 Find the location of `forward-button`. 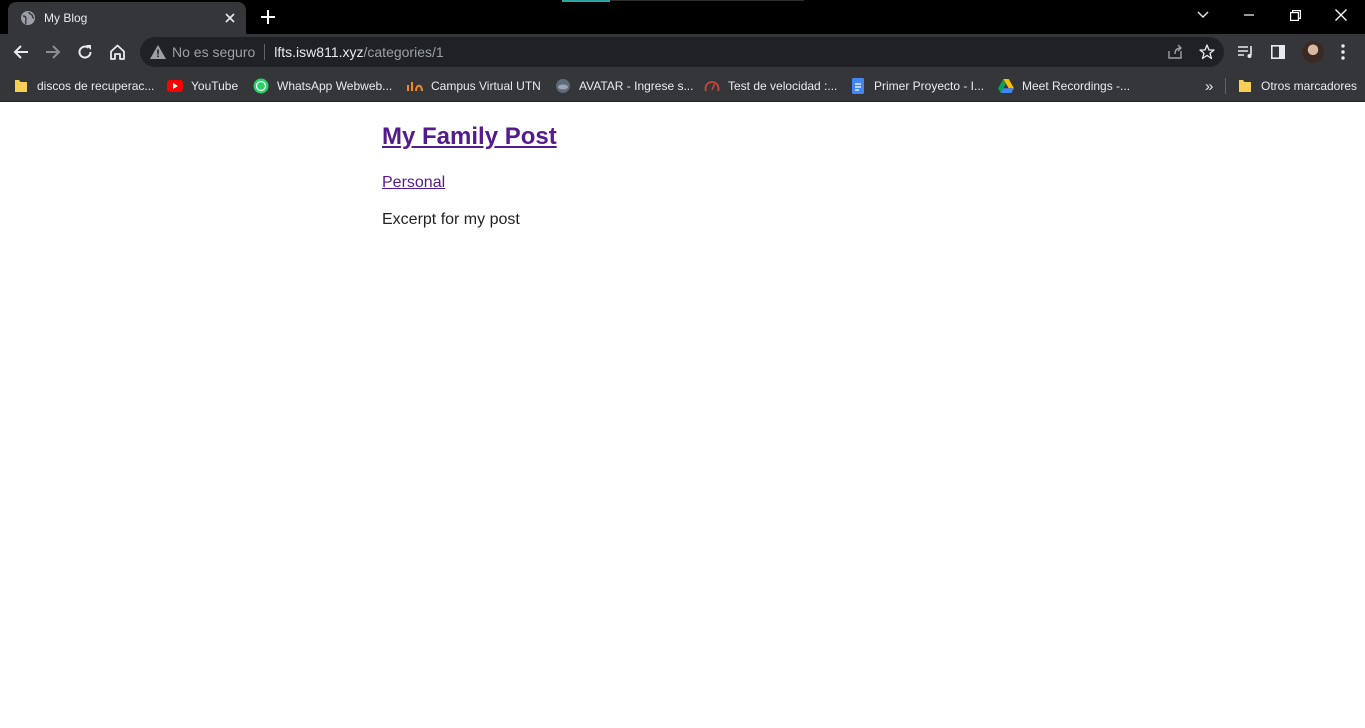

forward-button is located at coordinates (53, 52).